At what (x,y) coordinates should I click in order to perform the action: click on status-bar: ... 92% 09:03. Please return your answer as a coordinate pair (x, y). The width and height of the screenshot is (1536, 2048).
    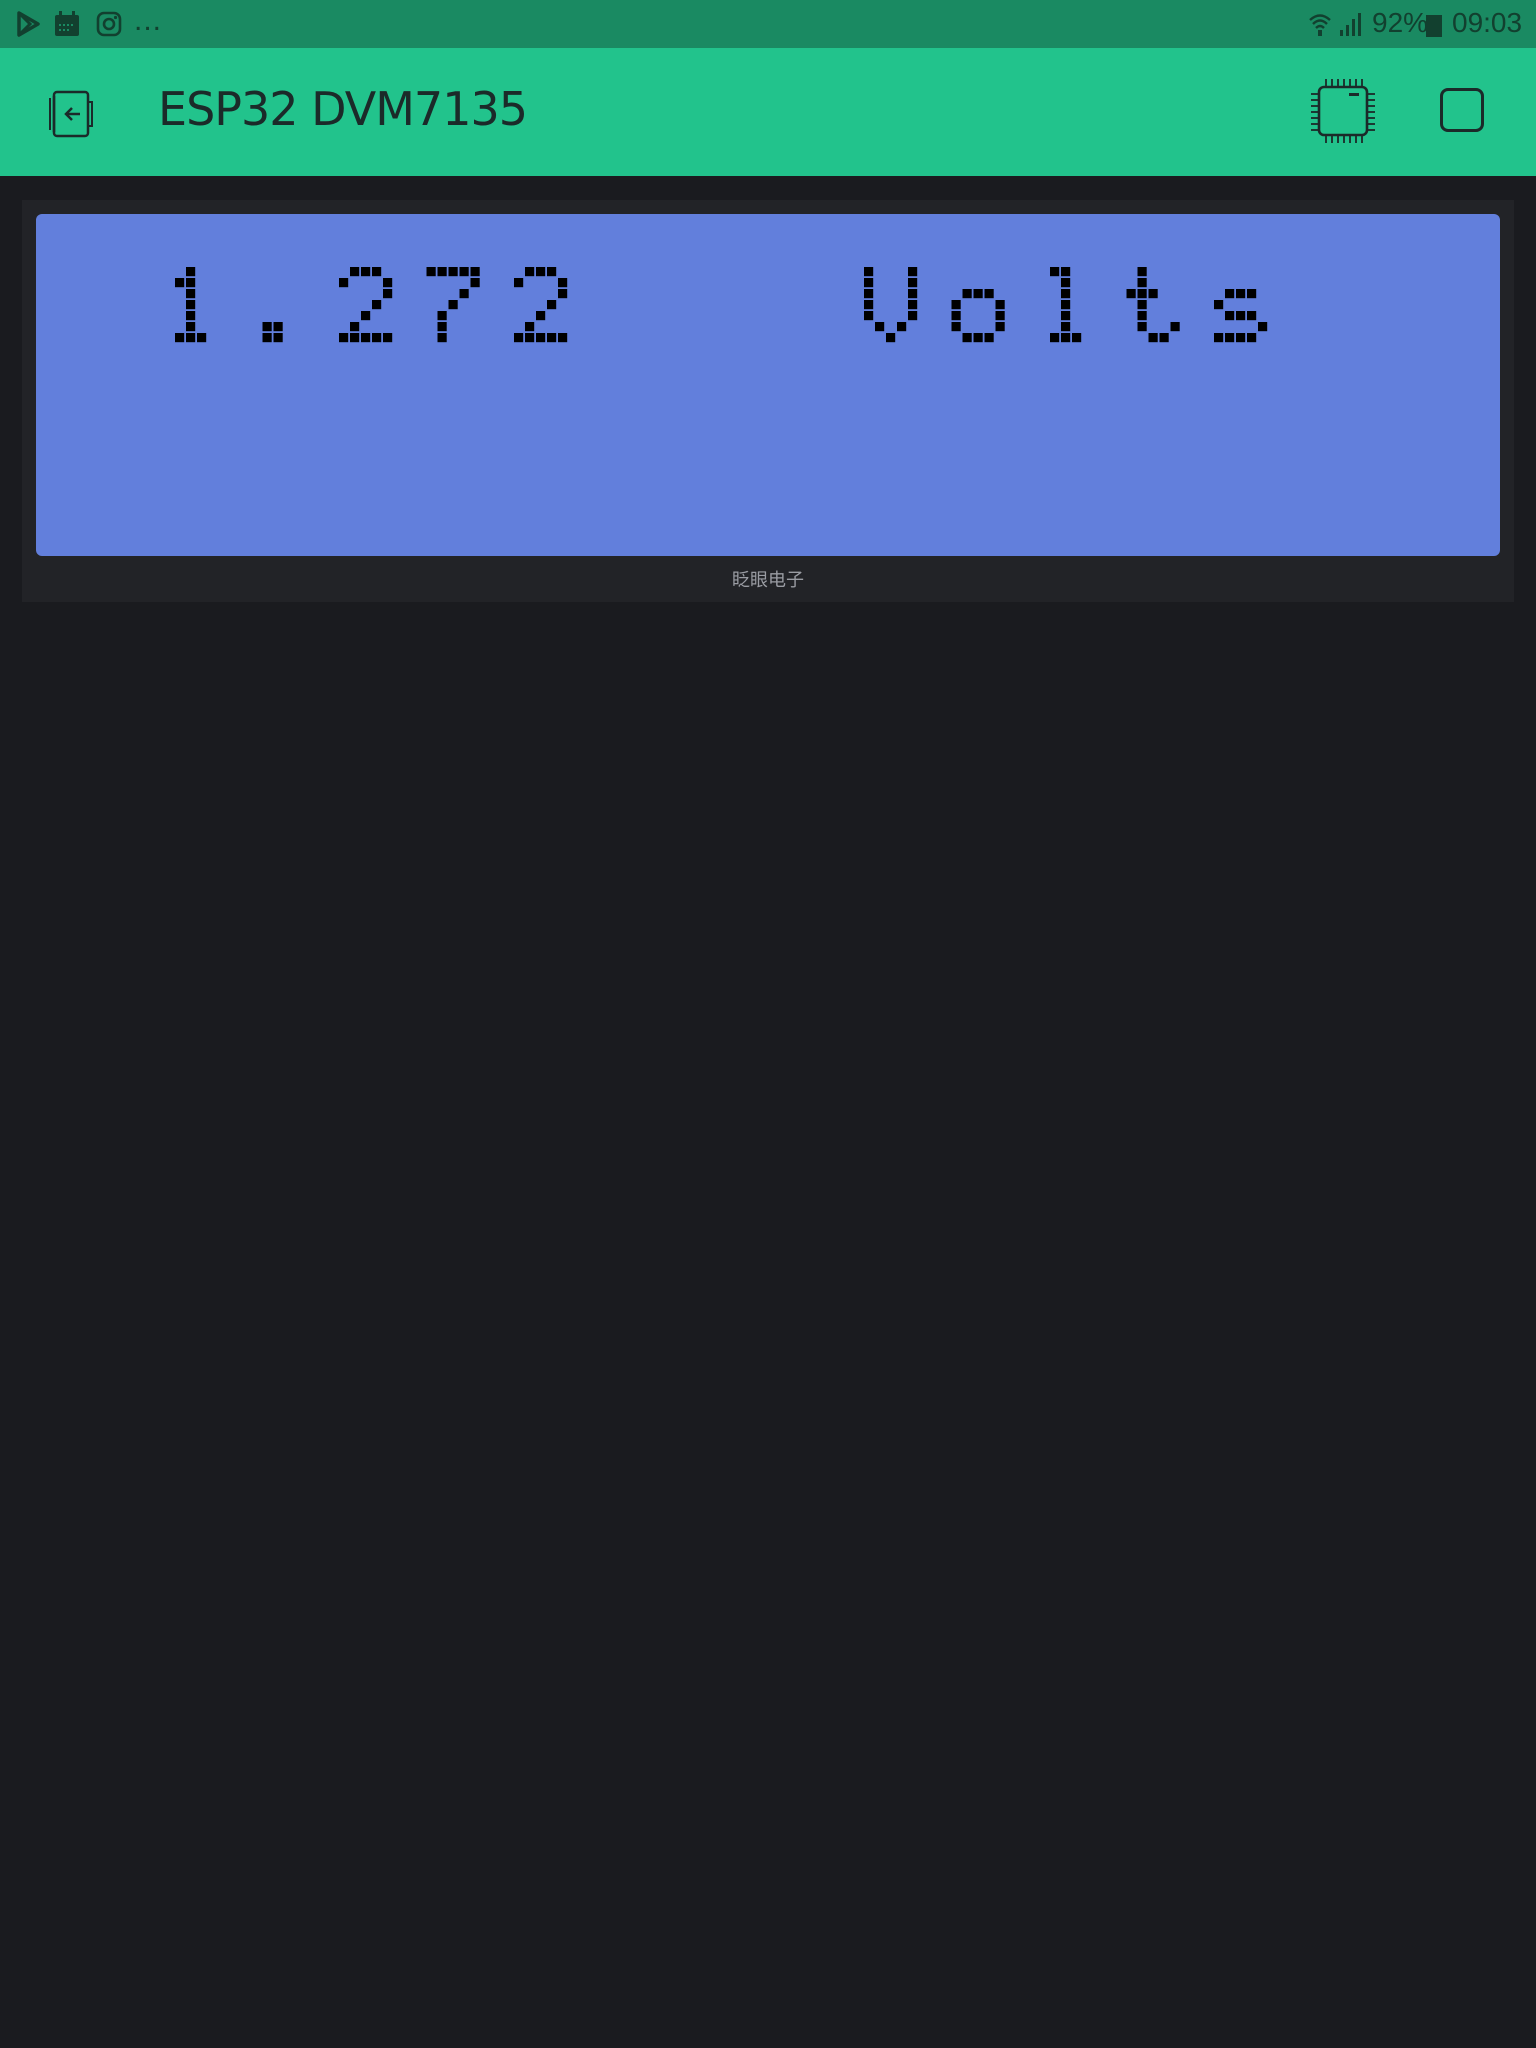
    Looking at the image, I should click on (768, 24).